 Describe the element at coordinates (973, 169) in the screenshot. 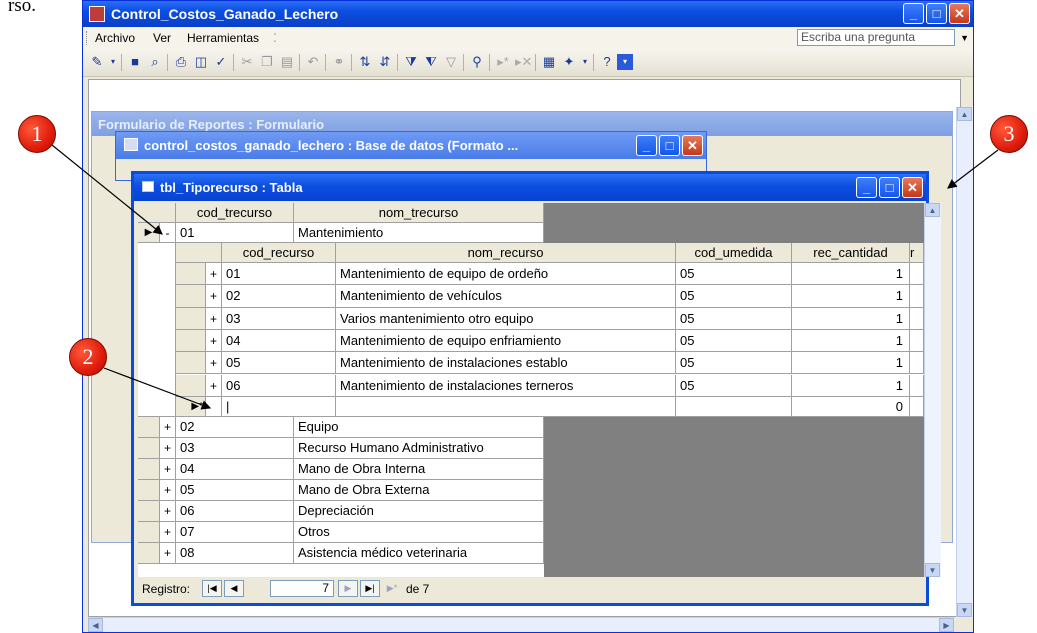

I see `callout-3-arrow` at that location.